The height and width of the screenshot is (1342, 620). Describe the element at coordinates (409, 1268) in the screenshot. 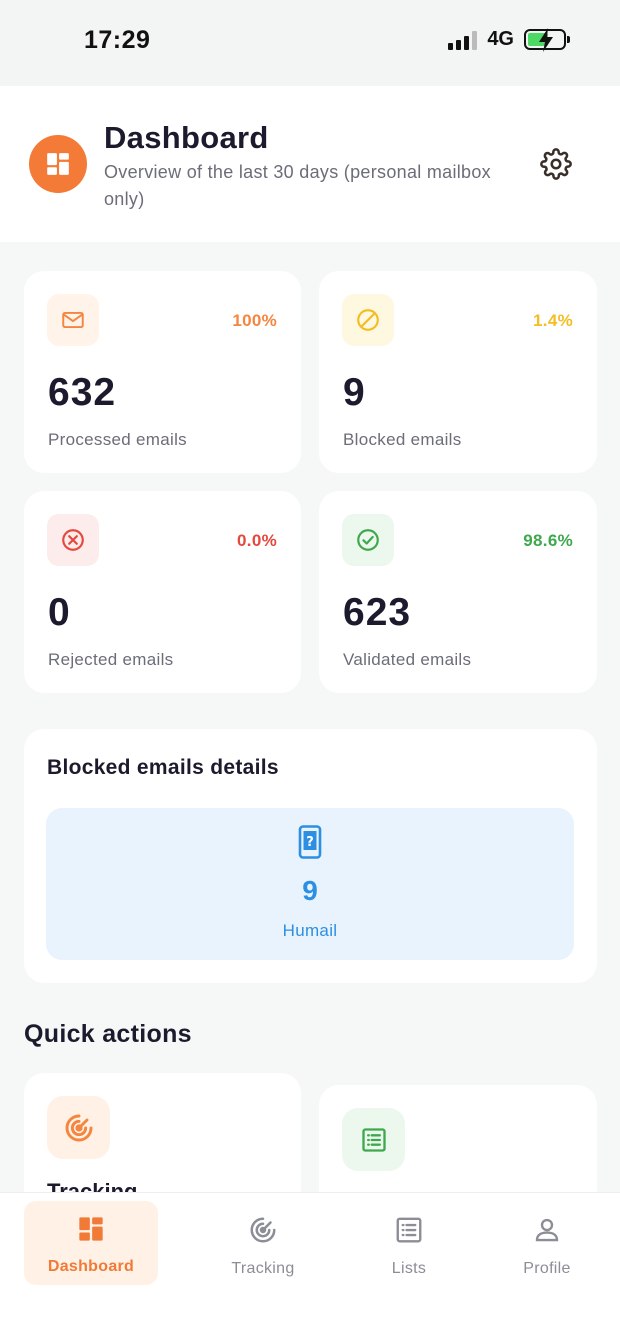

I see `tab-label: Lists` at that location.